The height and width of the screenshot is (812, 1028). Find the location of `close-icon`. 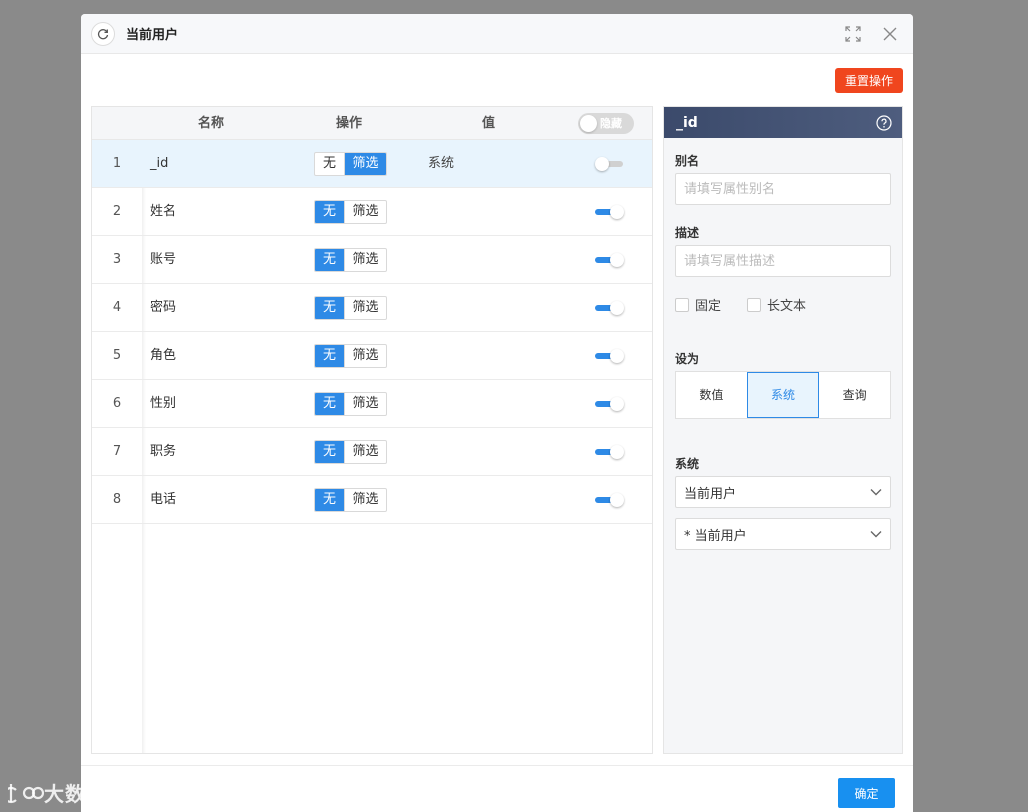

close-icon is located at coordinates (890, 33).